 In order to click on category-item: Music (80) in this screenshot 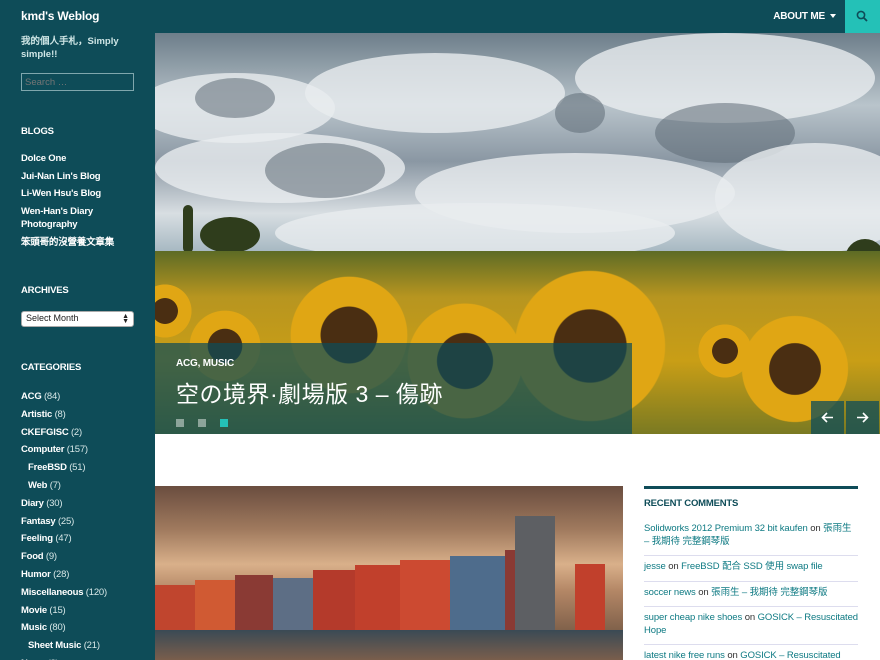, I will do `click(86, 628)`.